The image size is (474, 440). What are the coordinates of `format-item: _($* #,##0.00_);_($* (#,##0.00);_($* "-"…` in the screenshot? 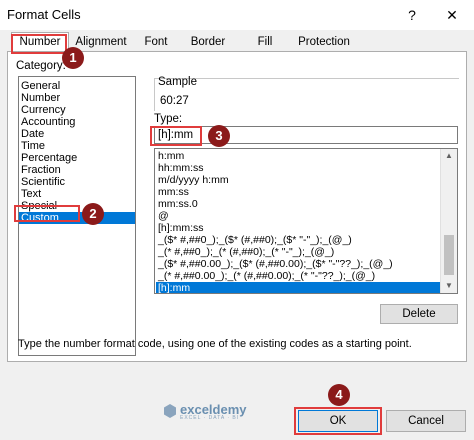 It's located at (298, 264).